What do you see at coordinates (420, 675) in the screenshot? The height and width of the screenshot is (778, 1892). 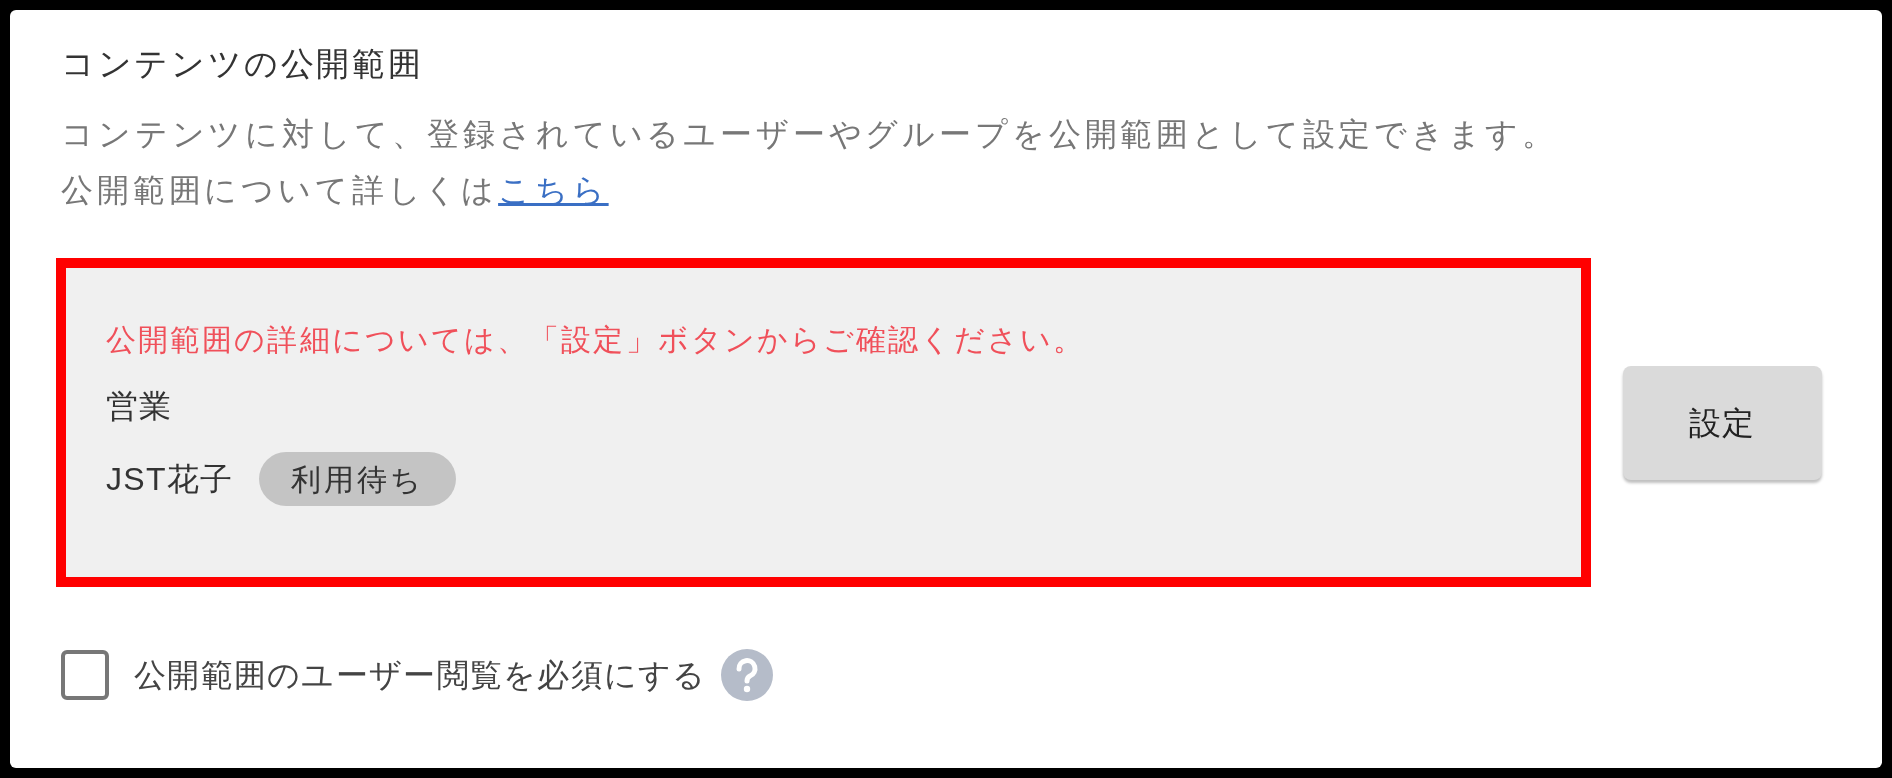 I see `checkbox-label: 公開範囲のユーザー閲覧を必須にする` at bounding box center [420, 675].